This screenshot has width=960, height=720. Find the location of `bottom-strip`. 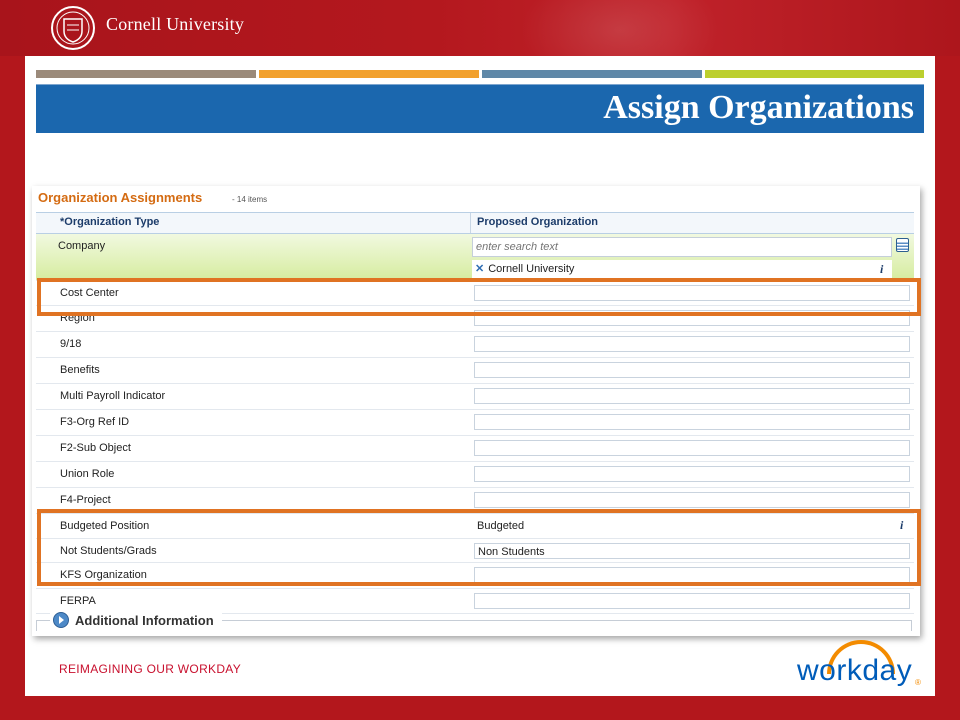

bottom-strip is located at coordinates (480, 708).